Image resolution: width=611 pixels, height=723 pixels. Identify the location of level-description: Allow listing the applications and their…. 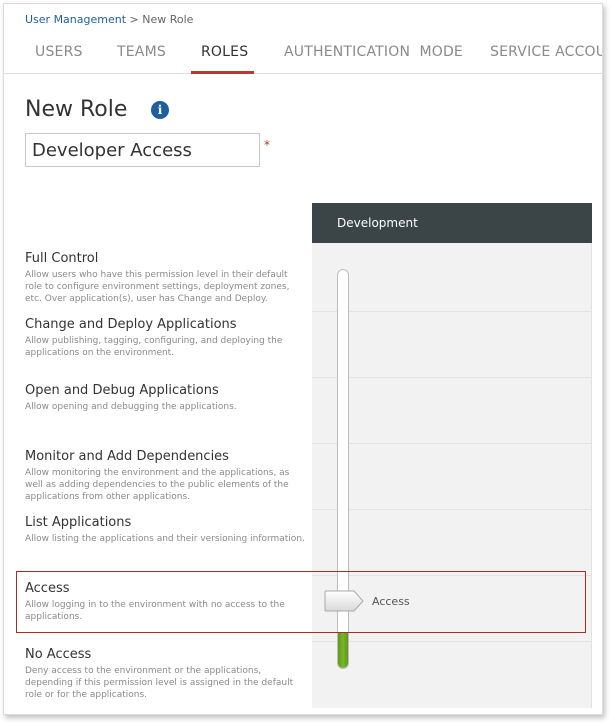
(165, 539).